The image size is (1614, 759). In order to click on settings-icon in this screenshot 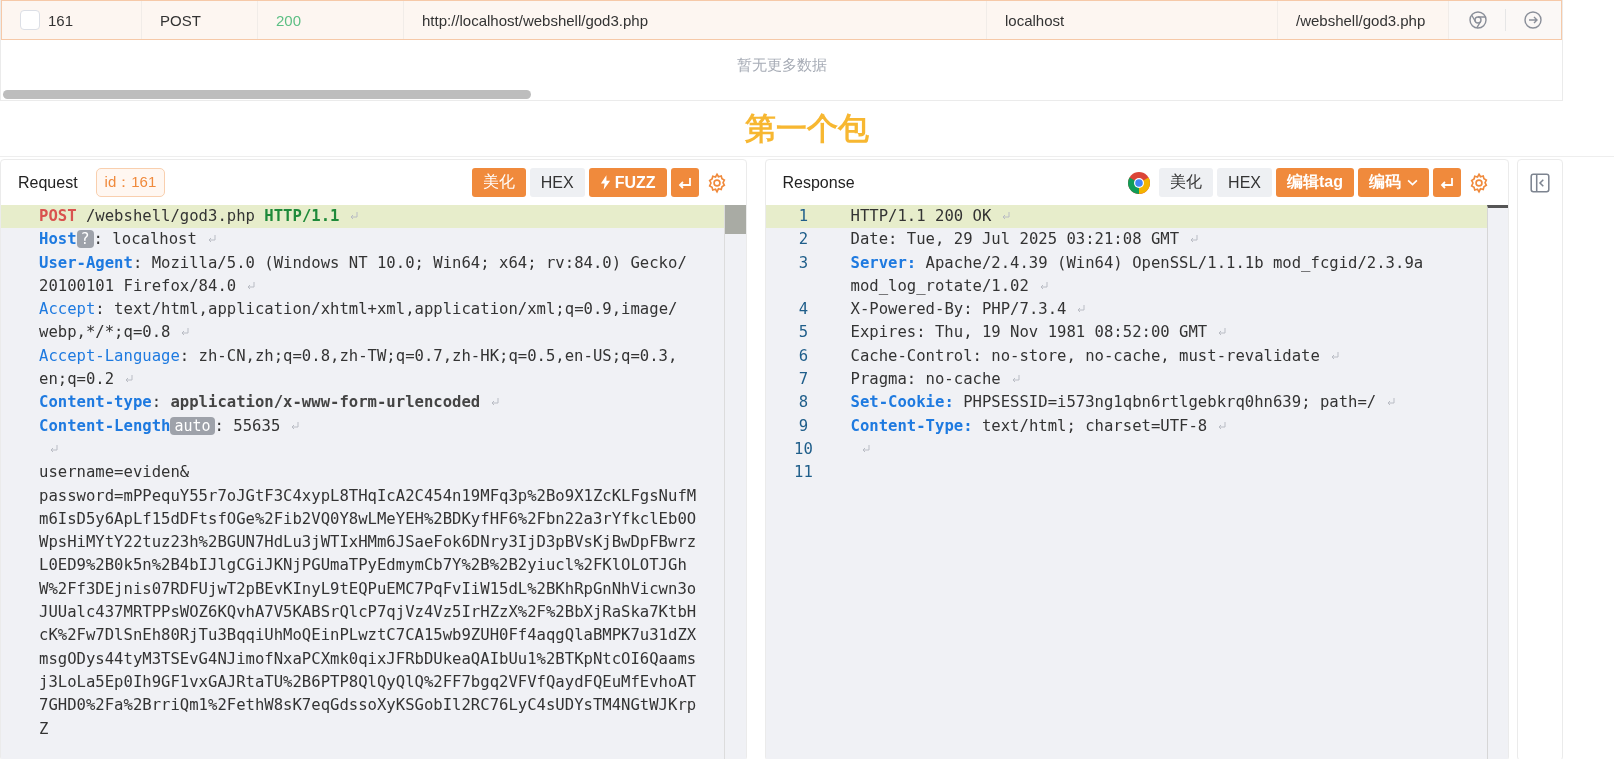, I will do `click(1479, 182)`.